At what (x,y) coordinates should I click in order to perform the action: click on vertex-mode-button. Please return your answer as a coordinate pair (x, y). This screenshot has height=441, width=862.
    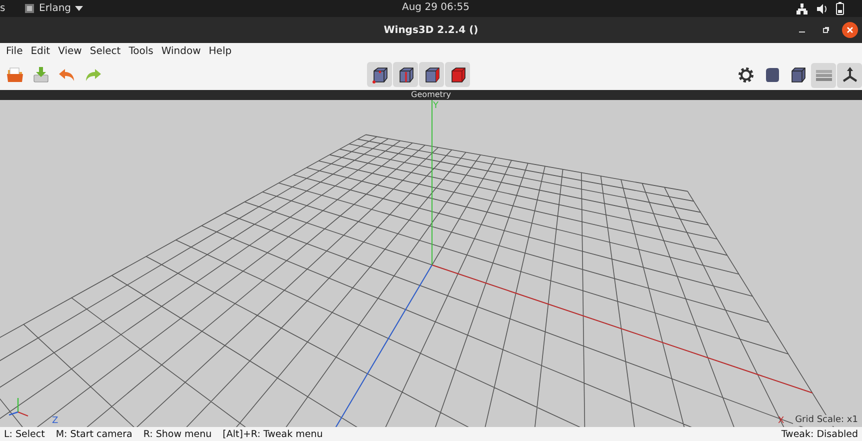
    Looking at the image, I should click on (379, 74).